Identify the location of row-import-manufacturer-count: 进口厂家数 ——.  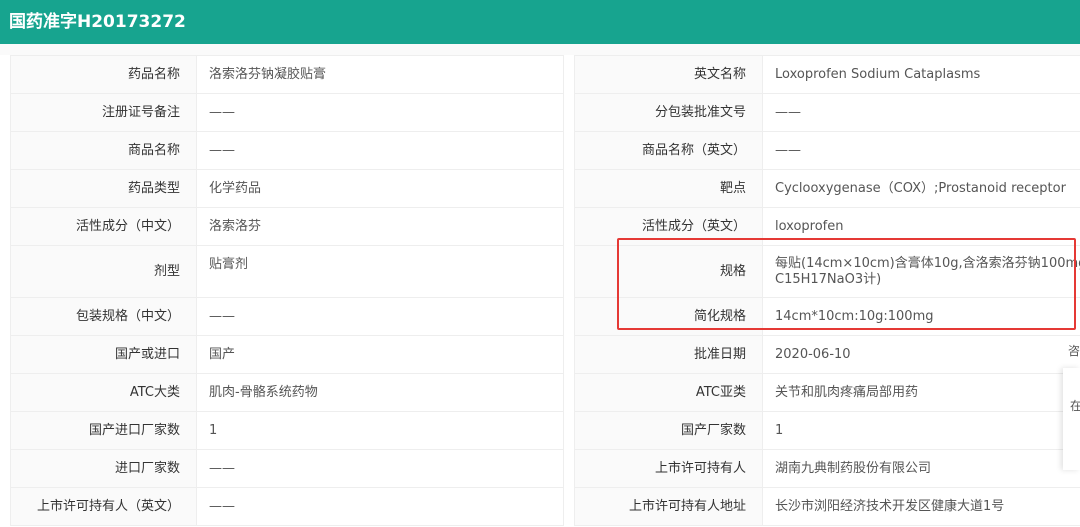
(287, 468).